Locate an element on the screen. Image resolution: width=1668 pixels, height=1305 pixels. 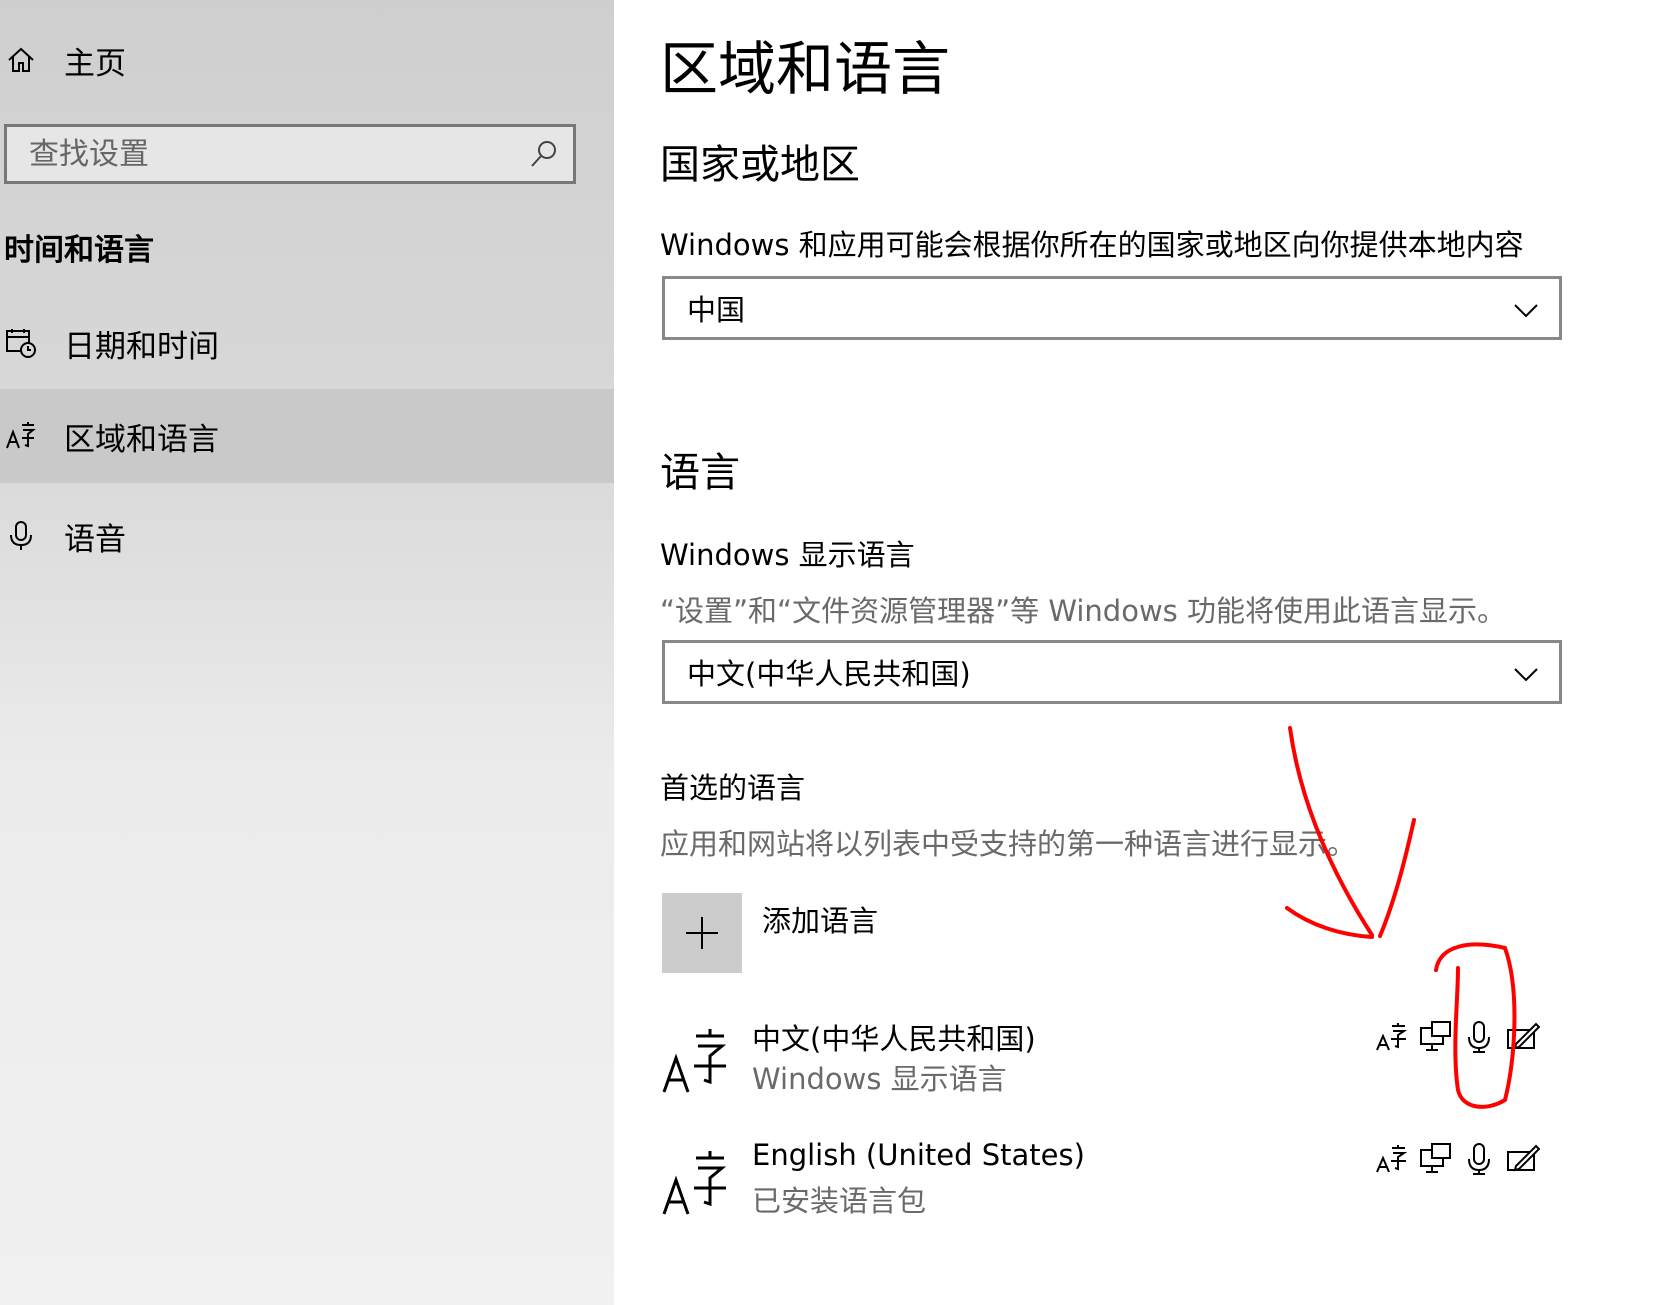
plus-icon is located at coordinates (702, 933).